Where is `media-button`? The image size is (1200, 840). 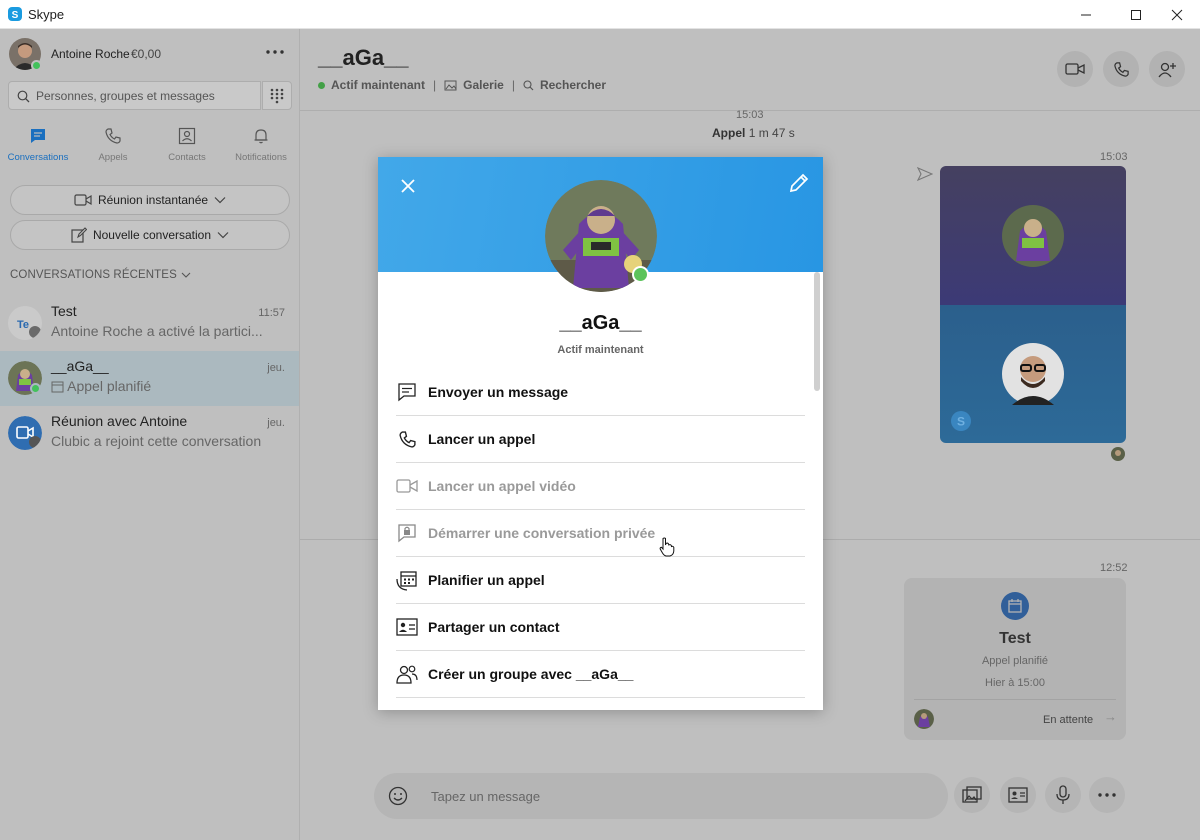
media-button is located at coordinates (972, 795).